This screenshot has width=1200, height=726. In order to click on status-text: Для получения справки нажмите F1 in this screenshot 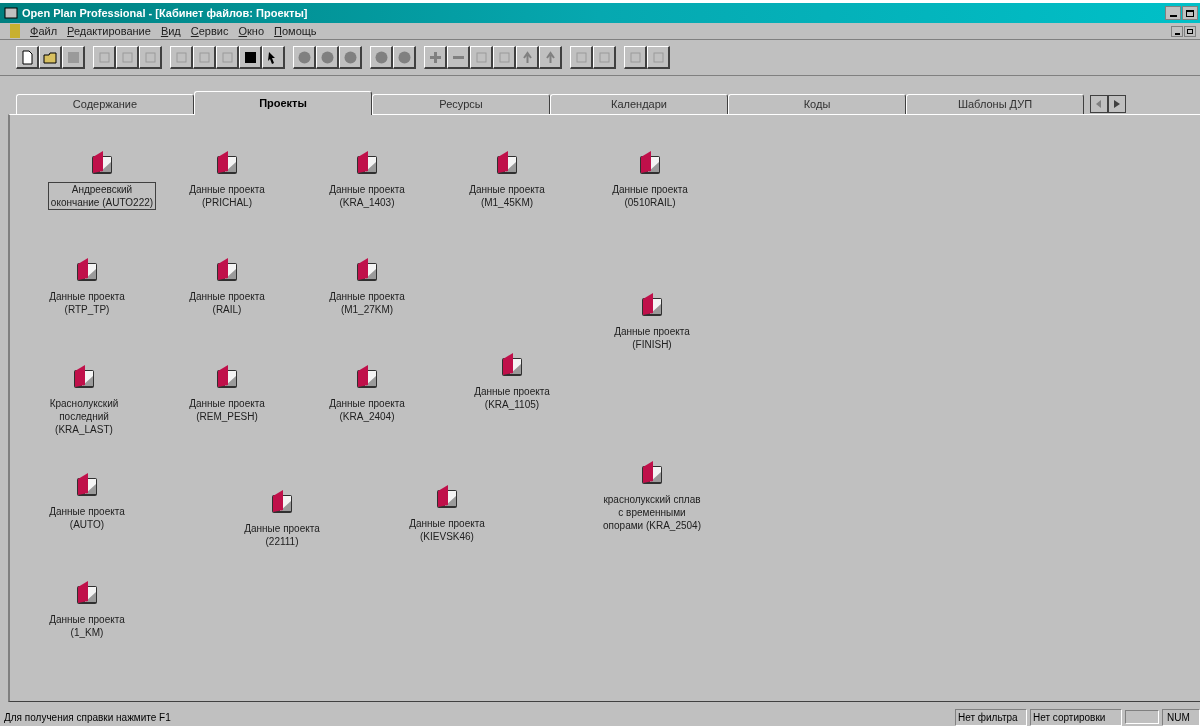, I will do `click(88, 717)`.